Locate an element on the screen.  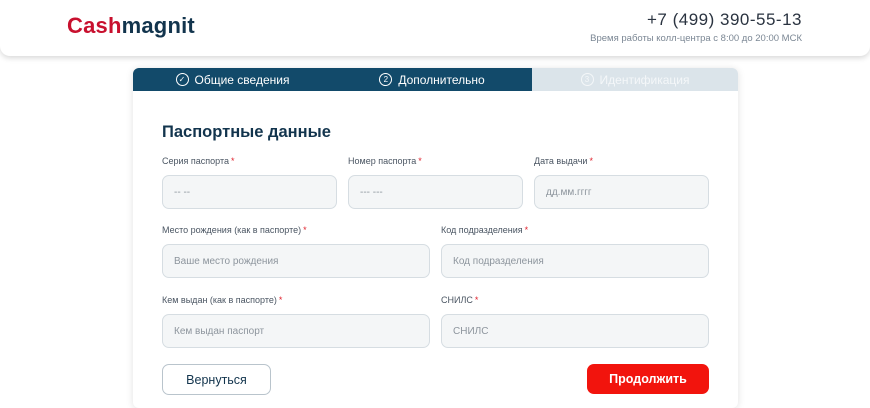
passport-number-input: --- --- is located at coordinates (435, 192).